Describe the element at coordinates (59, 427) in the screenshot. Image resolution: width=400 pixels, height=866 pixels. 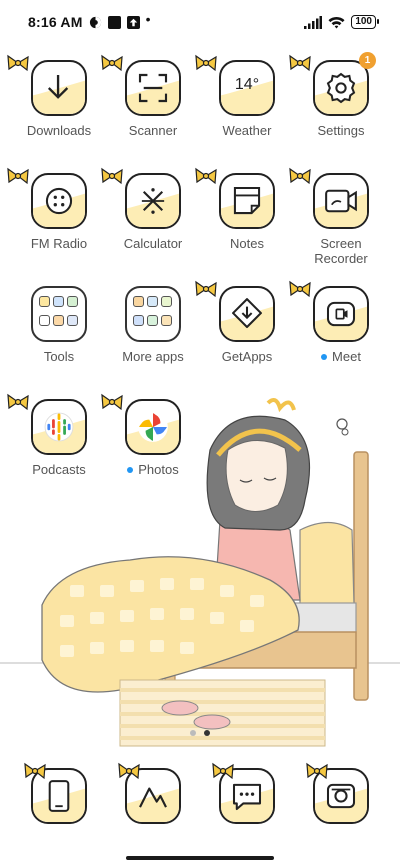
I see `podcasts-icon` at that location.